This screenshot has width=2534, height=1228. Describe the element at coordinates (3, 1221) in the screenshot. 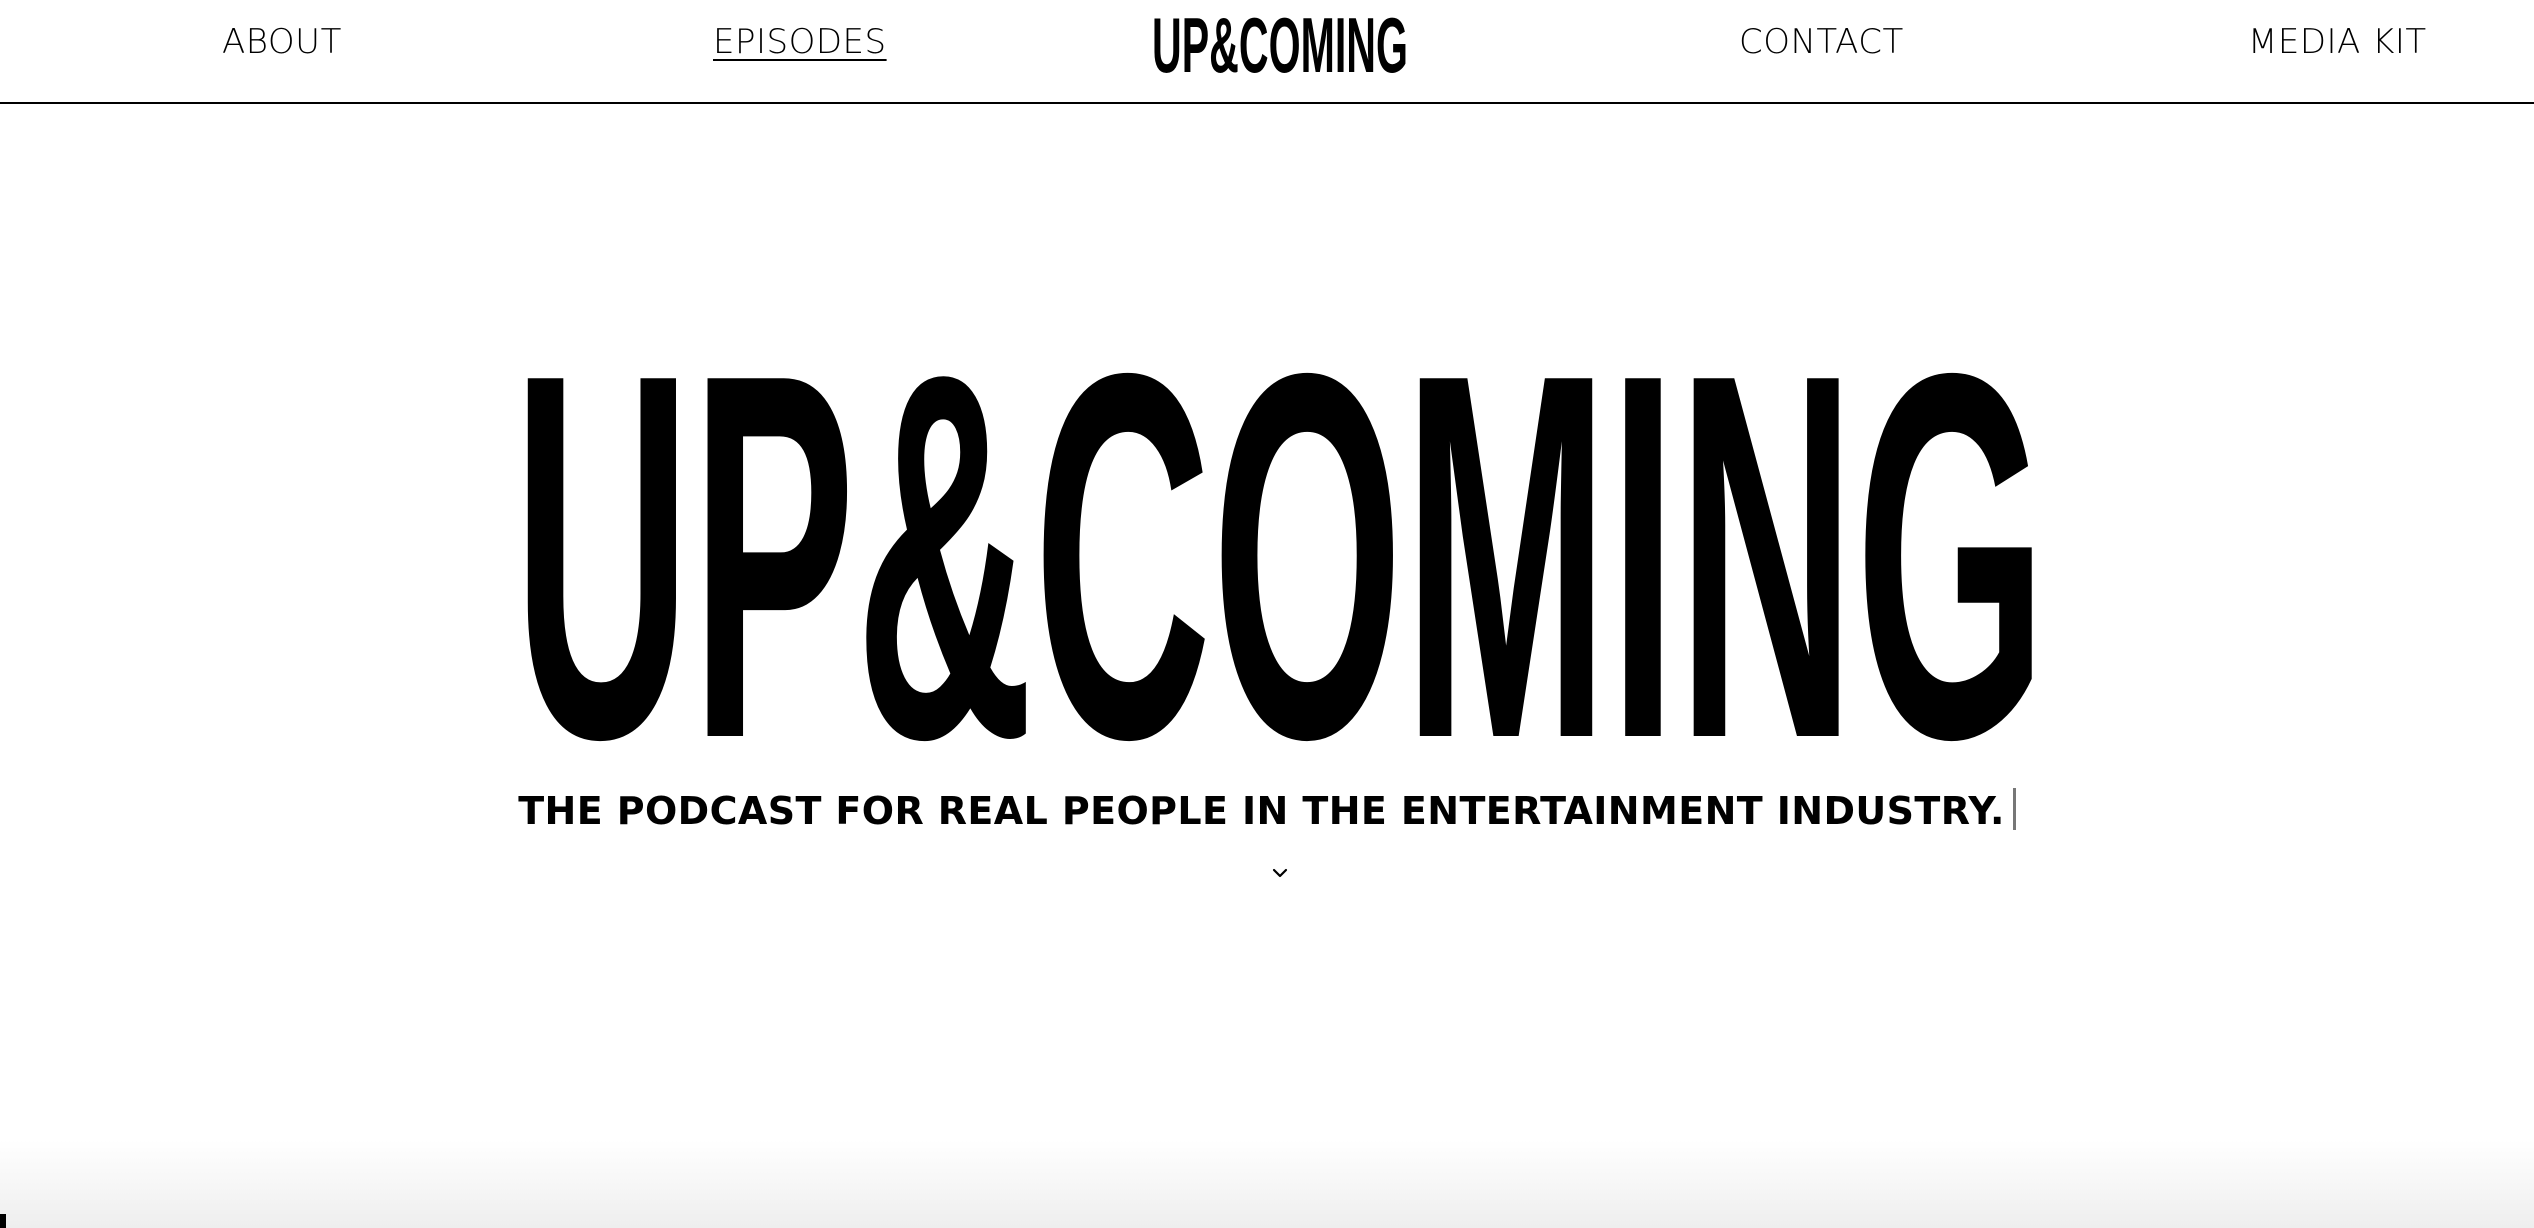

I see `corner-mark` at that location.